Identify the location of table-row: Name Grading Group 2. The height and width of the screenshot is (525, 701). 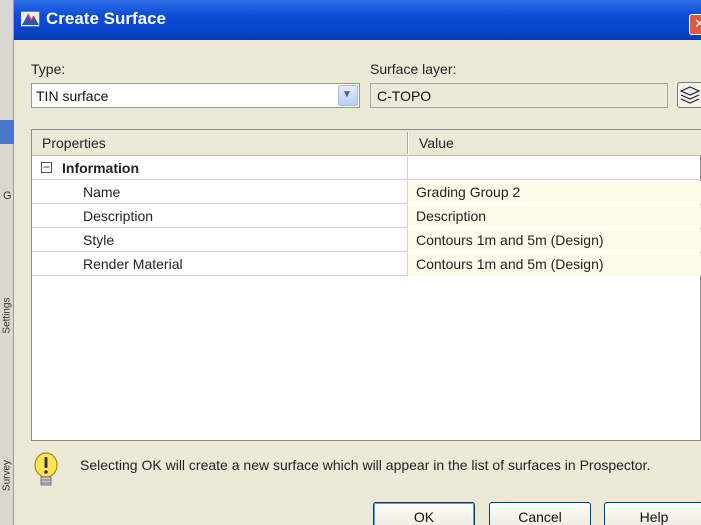
(366, 192).